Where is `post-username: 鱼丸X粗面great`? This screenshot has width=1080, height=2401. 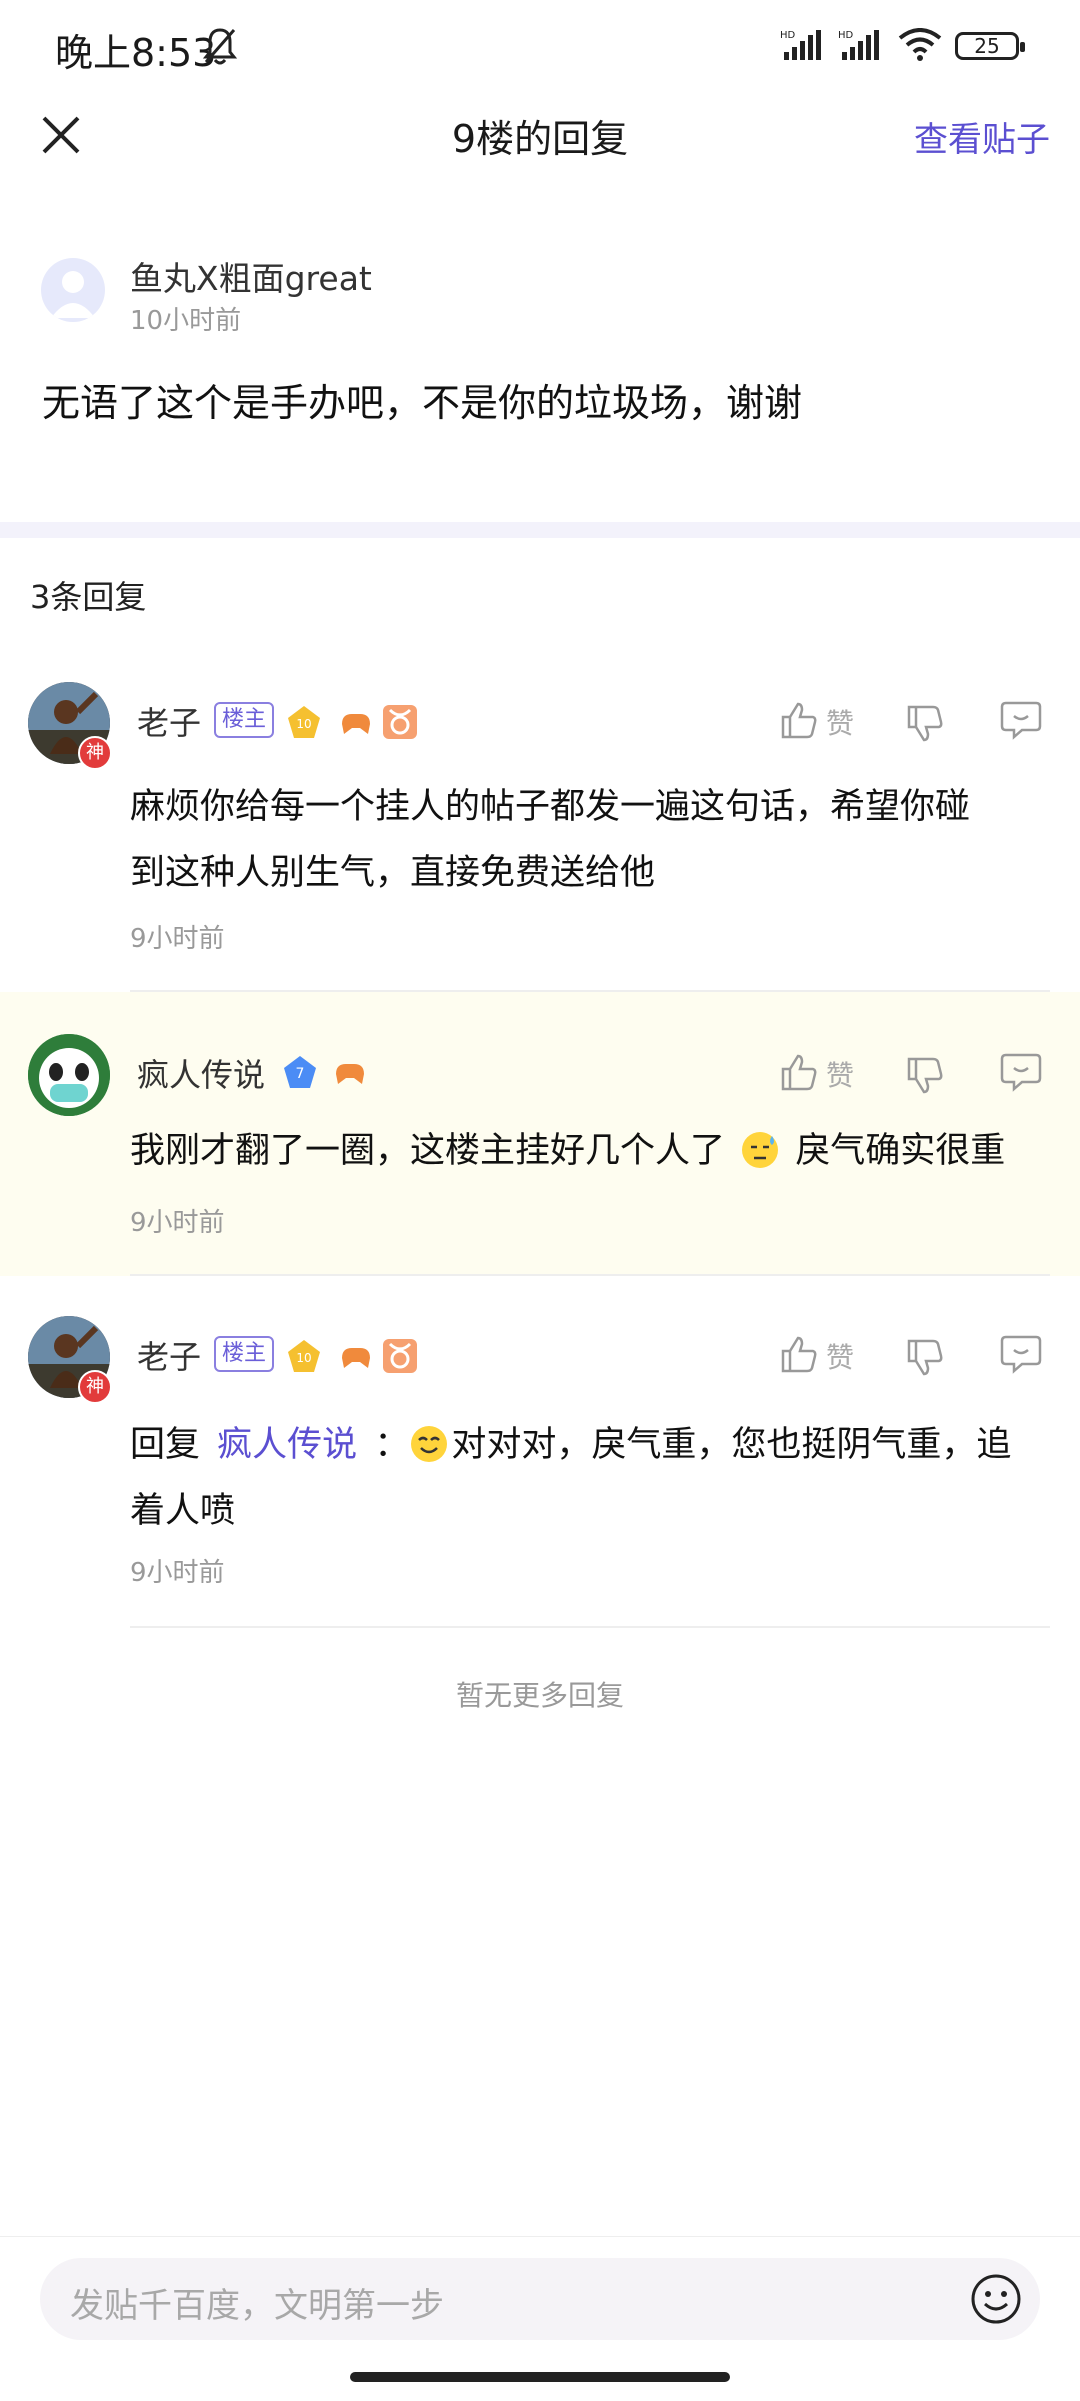
post-username: 鱼丸X粗面great is located at coordinates (251, 276).